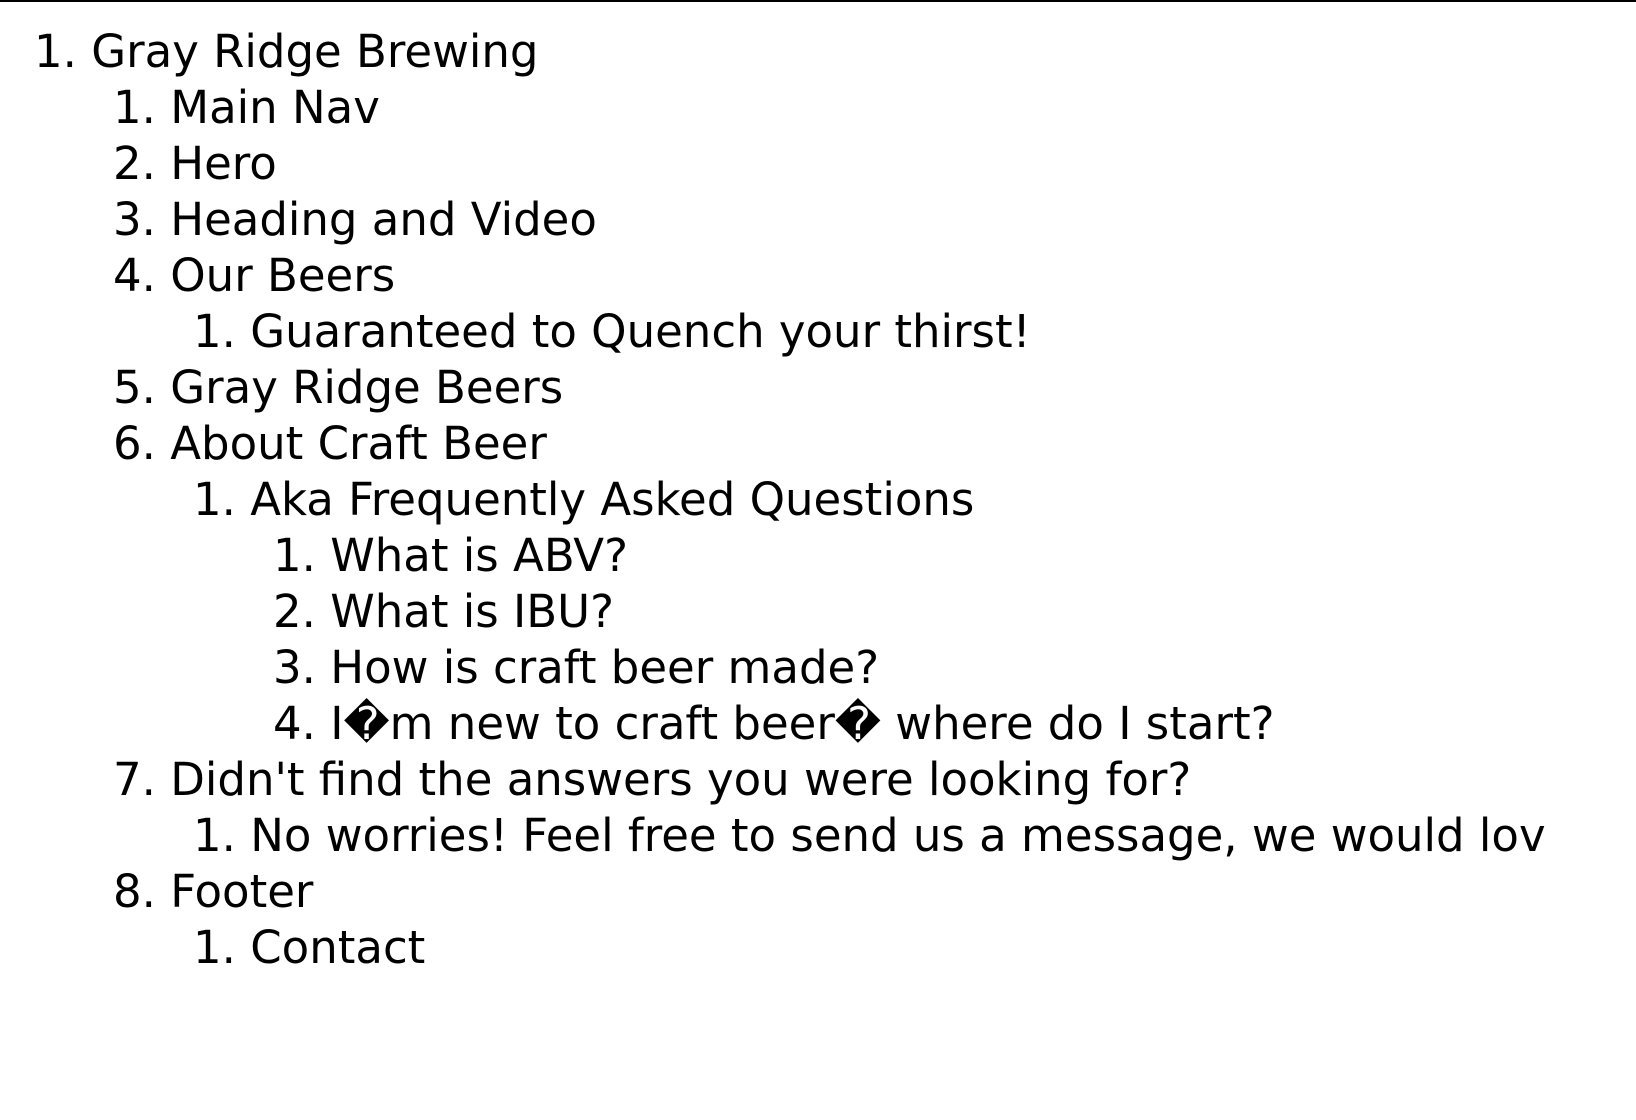  I want to click on outline-item-faq: 1. Aka Frequently Asked Questions, so click(818, 500).